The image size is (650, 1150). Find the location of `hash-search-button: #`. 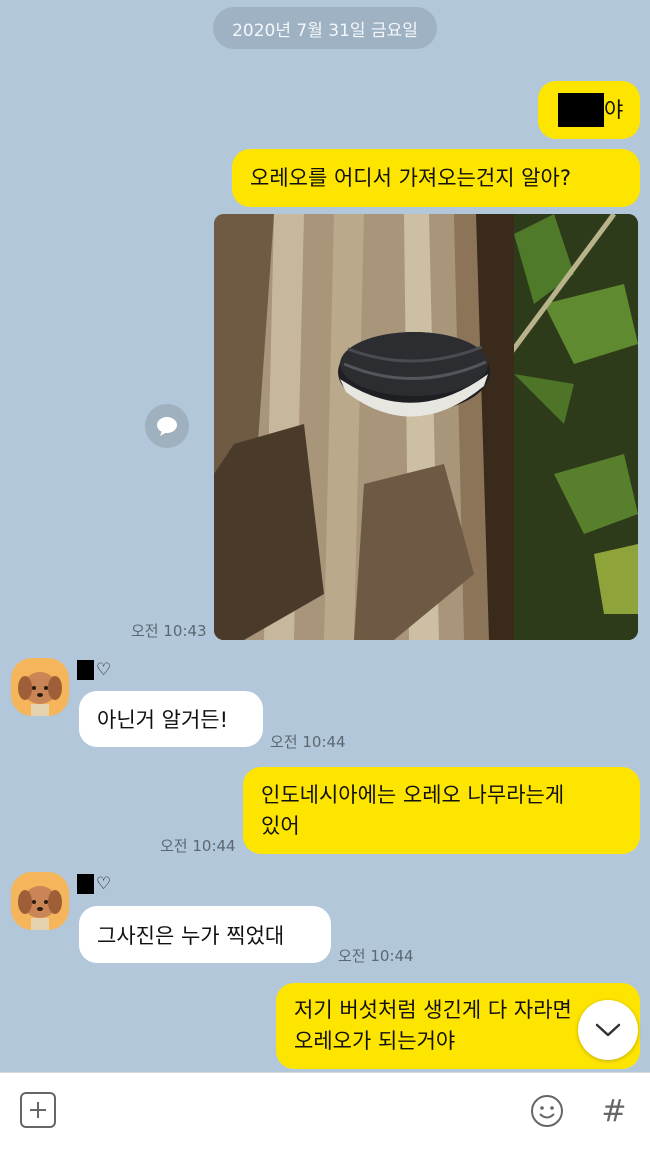

hash-search-button: # is located at coordinates (614, 1111).